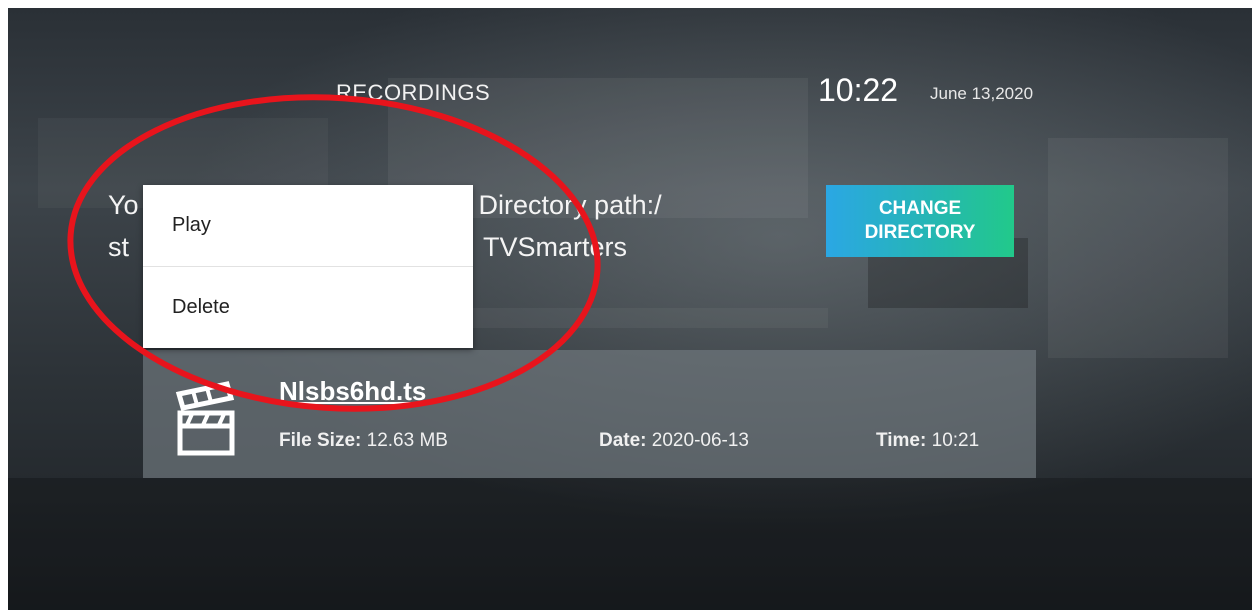 The image size is (1252, 610). I want to click on change-directory-button: CHANGE DIRECTORY, so click(920, 221).